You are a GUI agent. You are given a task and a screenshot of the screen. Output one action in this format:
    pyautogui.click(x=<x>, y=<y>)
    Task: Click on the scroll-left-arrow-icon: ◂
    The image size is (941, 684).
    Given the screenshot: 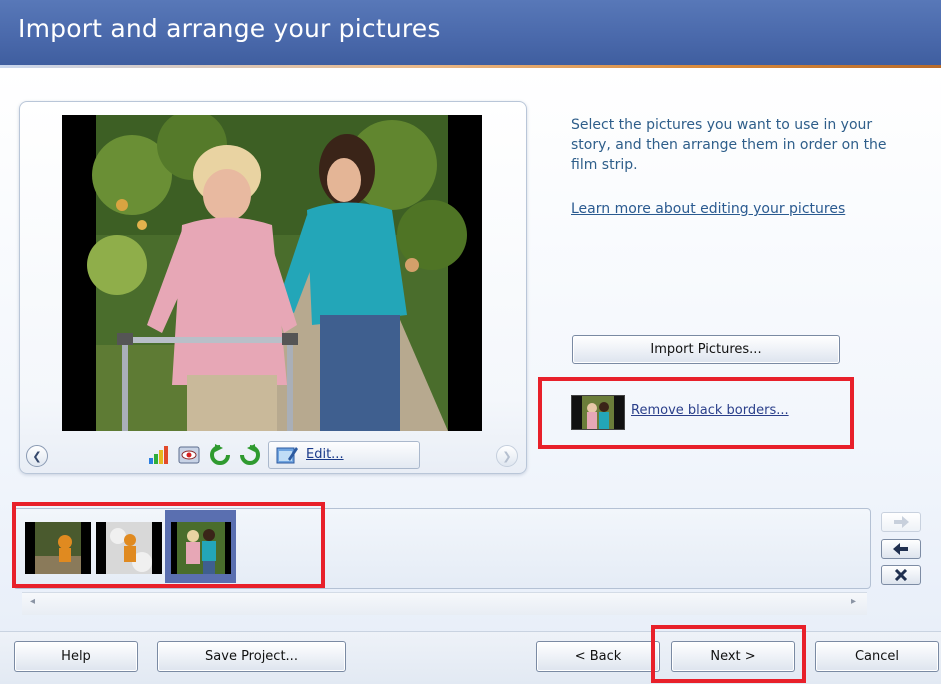 What is the action you would take?
    pyautogui.click(x=32, y=601)
    